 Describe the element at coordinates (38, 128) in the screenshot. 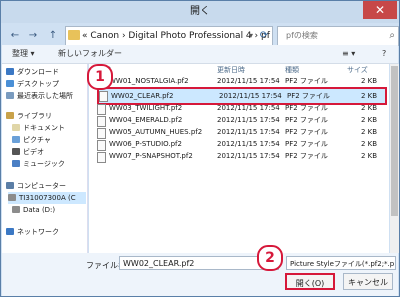

I see `sidebar-item-documents: ドキュメント` at that location.